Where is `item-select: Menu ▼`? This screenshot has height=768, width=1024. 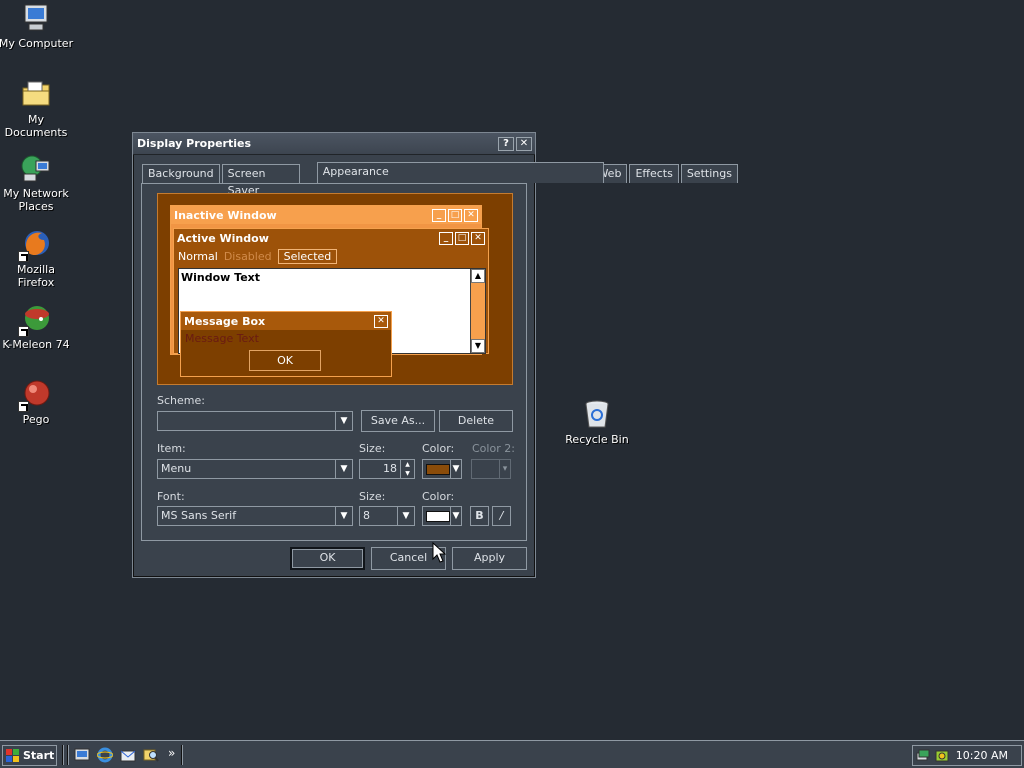 item-select: Menu ▼ is located at coordinates (255, 469).